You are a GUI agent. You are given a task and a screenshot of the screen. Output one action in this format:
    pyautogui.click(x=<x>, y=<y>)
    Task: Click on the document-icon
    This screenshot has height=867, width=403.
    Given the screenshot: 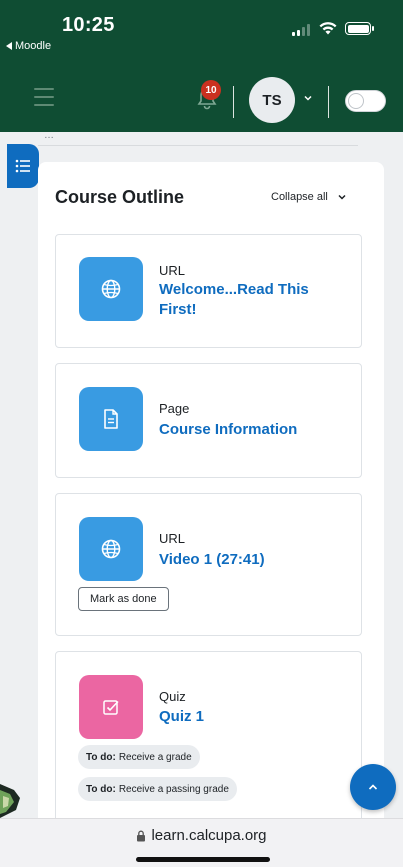 What is the action you would take?
    pyautogui.click(x=111, y=419)
    